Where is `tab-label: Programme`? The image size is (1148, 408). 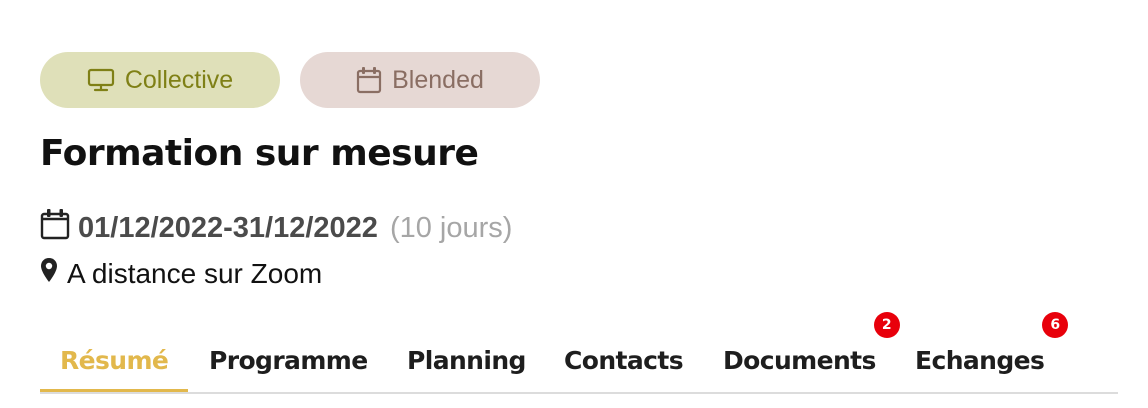 tab-label: Programme is located at coordinates (288, 360).